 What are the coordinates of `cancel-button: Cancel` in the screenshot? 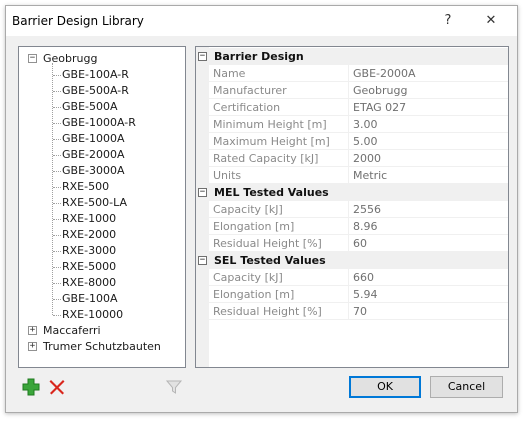 It's located at (466, 387).